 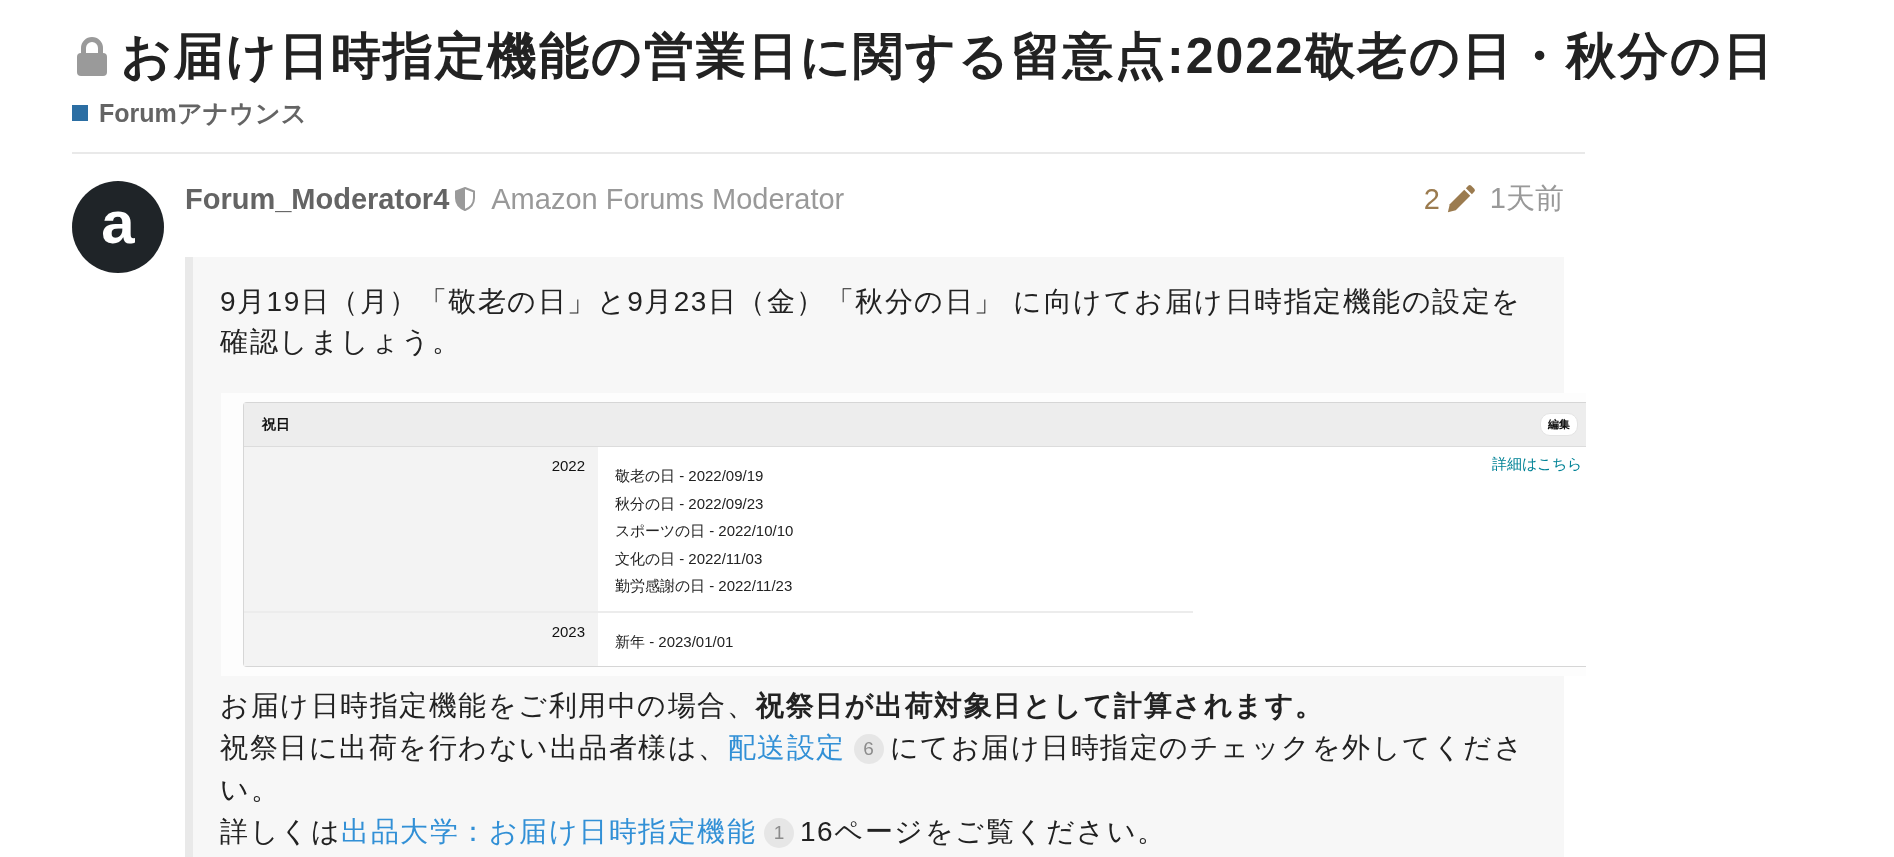 I want to click on topic-title: お届け日時指定機能の営業日に関する留意点:2022敬老の日・秋分の日, so click(x=948, y=56).